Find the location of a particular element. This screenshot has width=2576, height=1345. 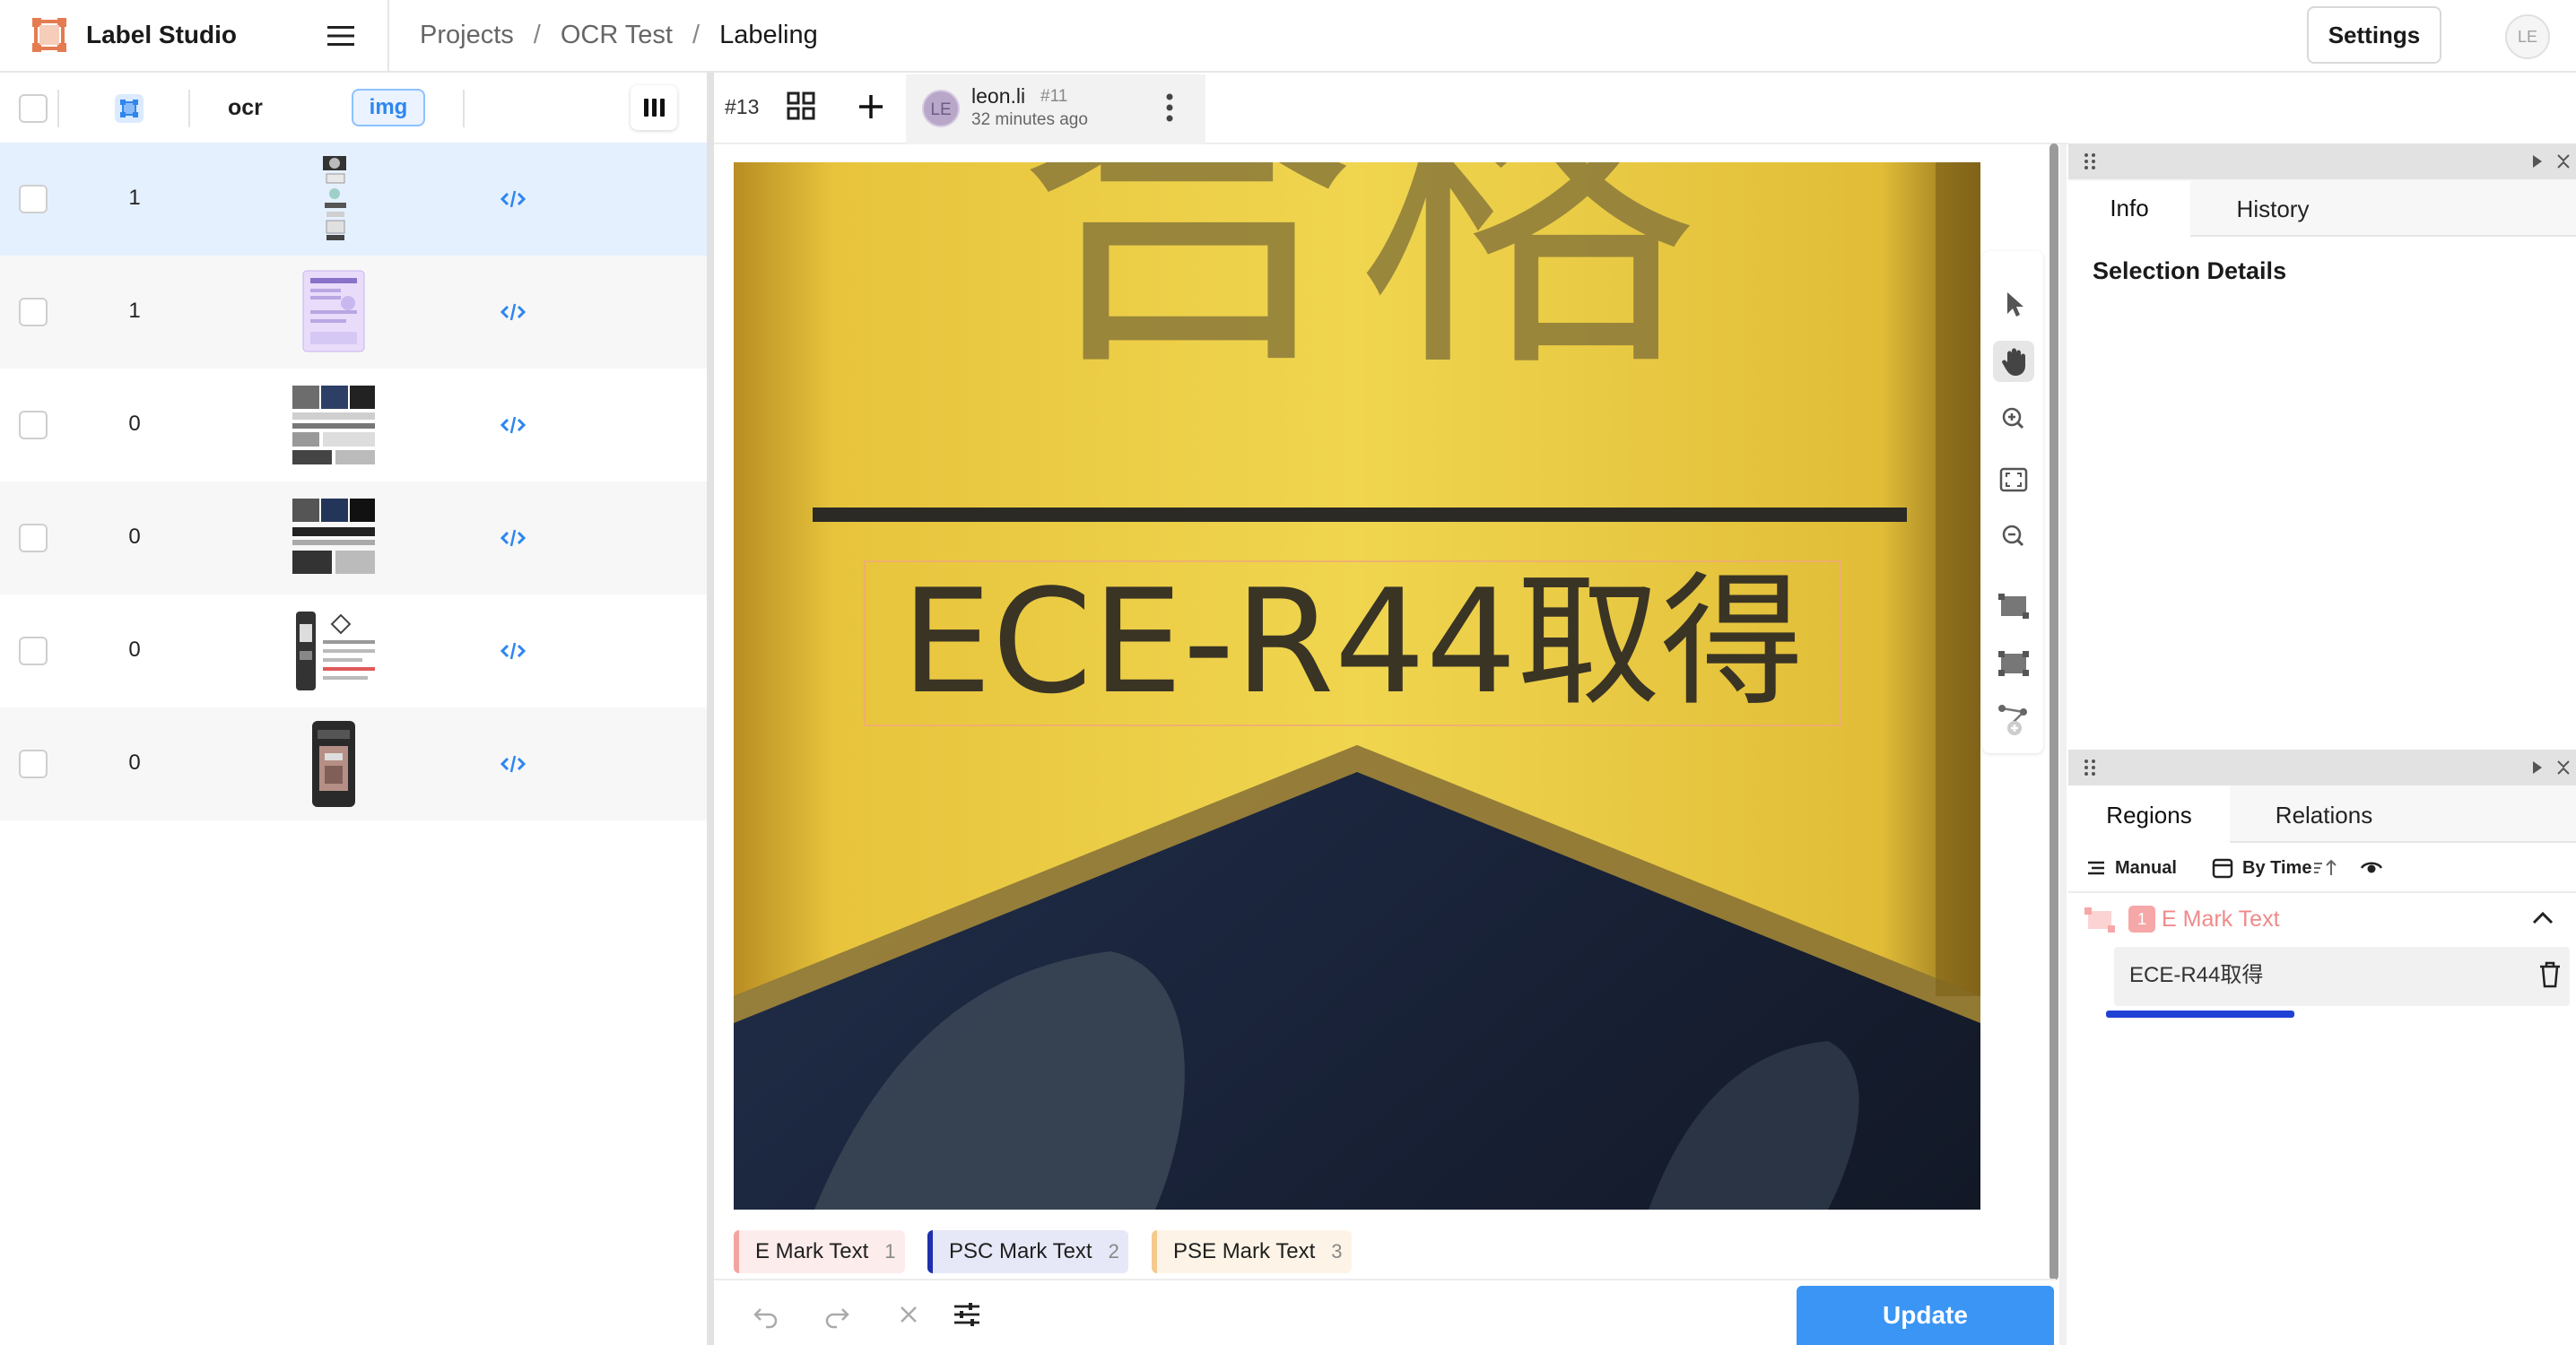

rectangle-3-point-tool is located at coordinates (2013, 662).